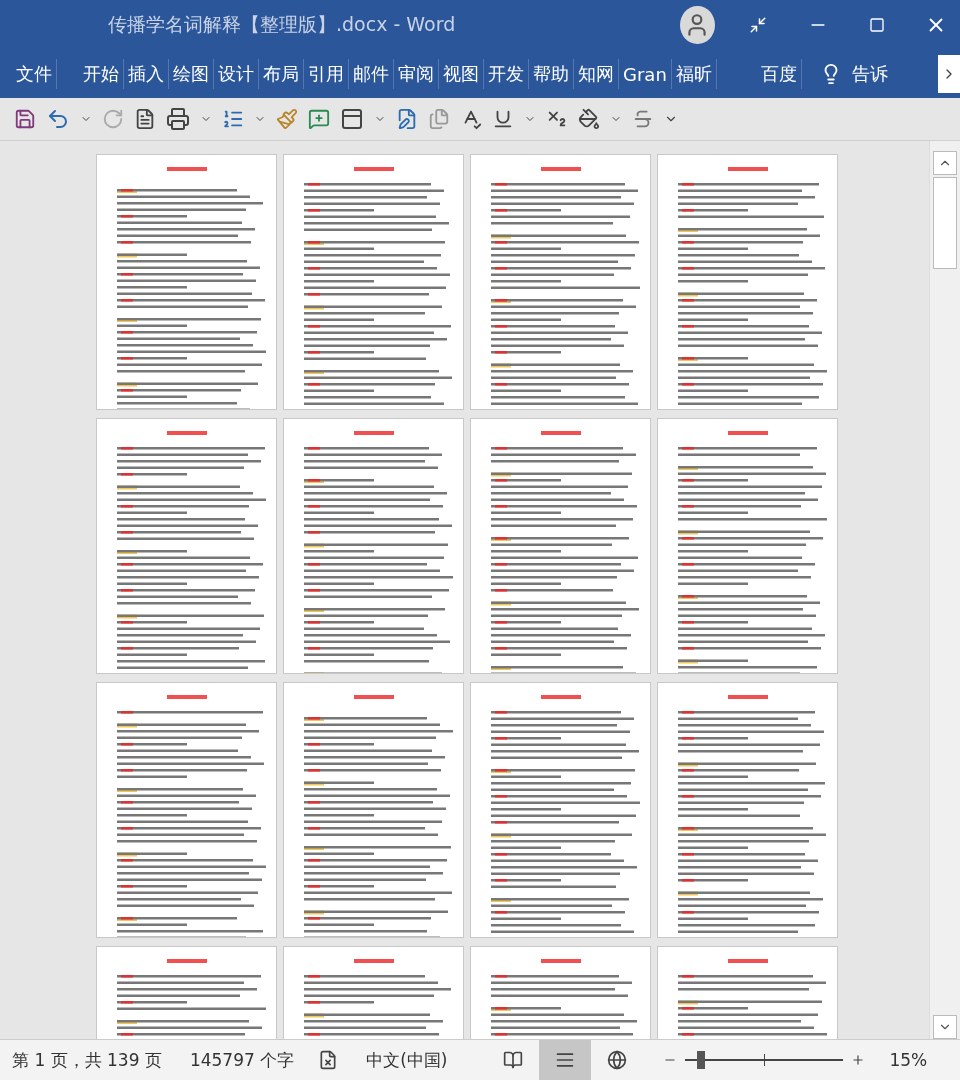 The width and height of the screenshot is (960, 1080). What do you see at coordinates (328, 1060) in the screenshot?
I see `proofing-icon` at bounding box center [328, 1060].